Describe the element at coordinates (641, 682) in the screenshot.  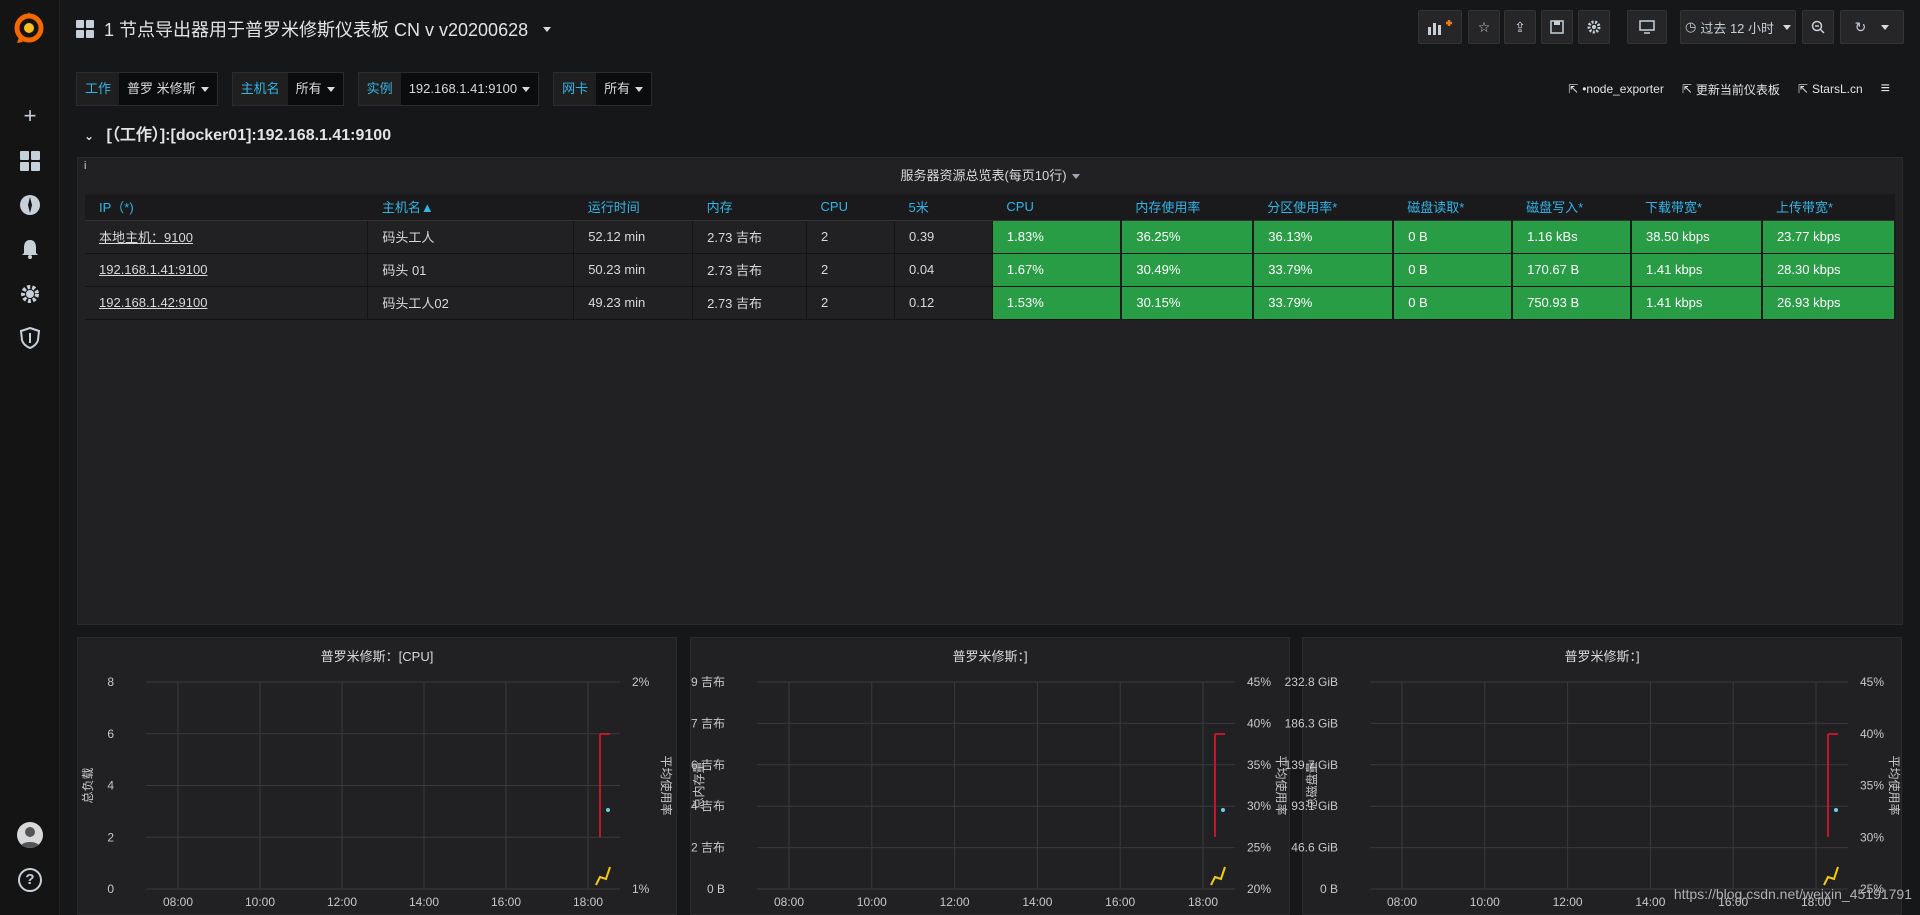
I see `right-axis-tick: 2%` at that location.